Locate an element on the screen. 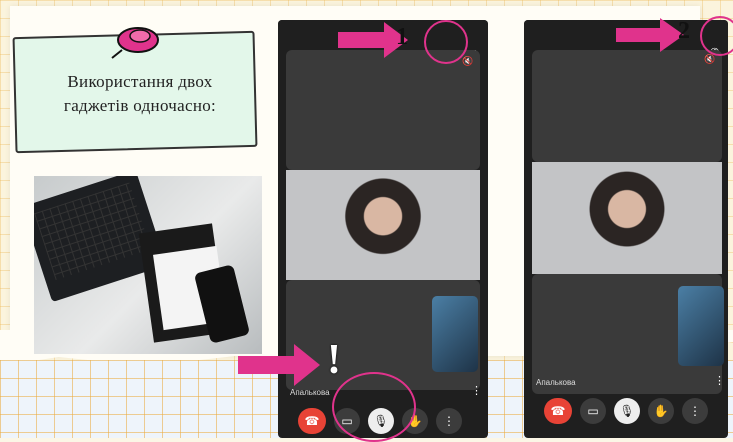  desk-photo is located at coordinates (148, 265).